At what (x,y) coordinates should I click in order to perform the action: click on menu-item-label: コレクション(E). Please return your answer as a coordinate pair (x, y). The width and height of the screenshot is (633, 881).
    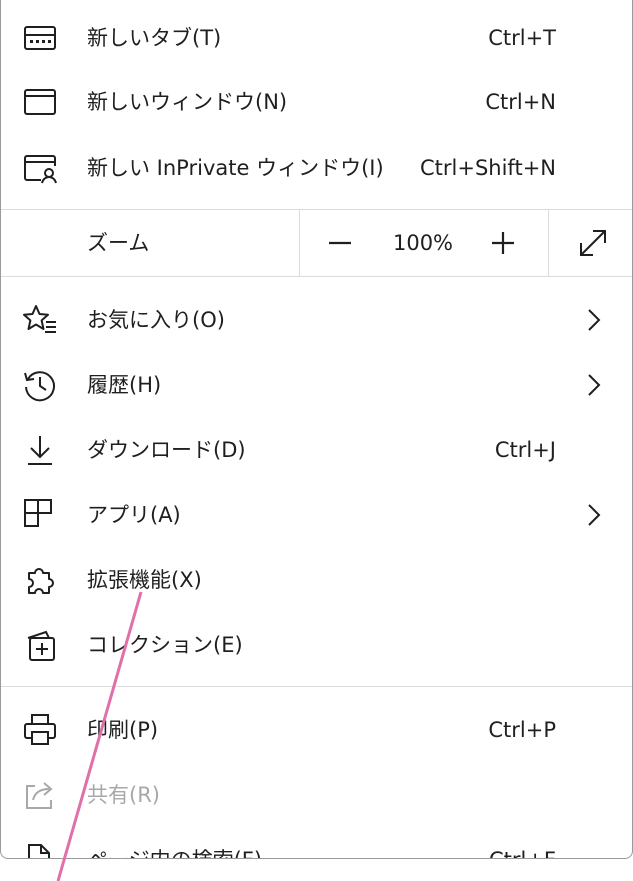
    Looking at the image, I should click on (165, 645).